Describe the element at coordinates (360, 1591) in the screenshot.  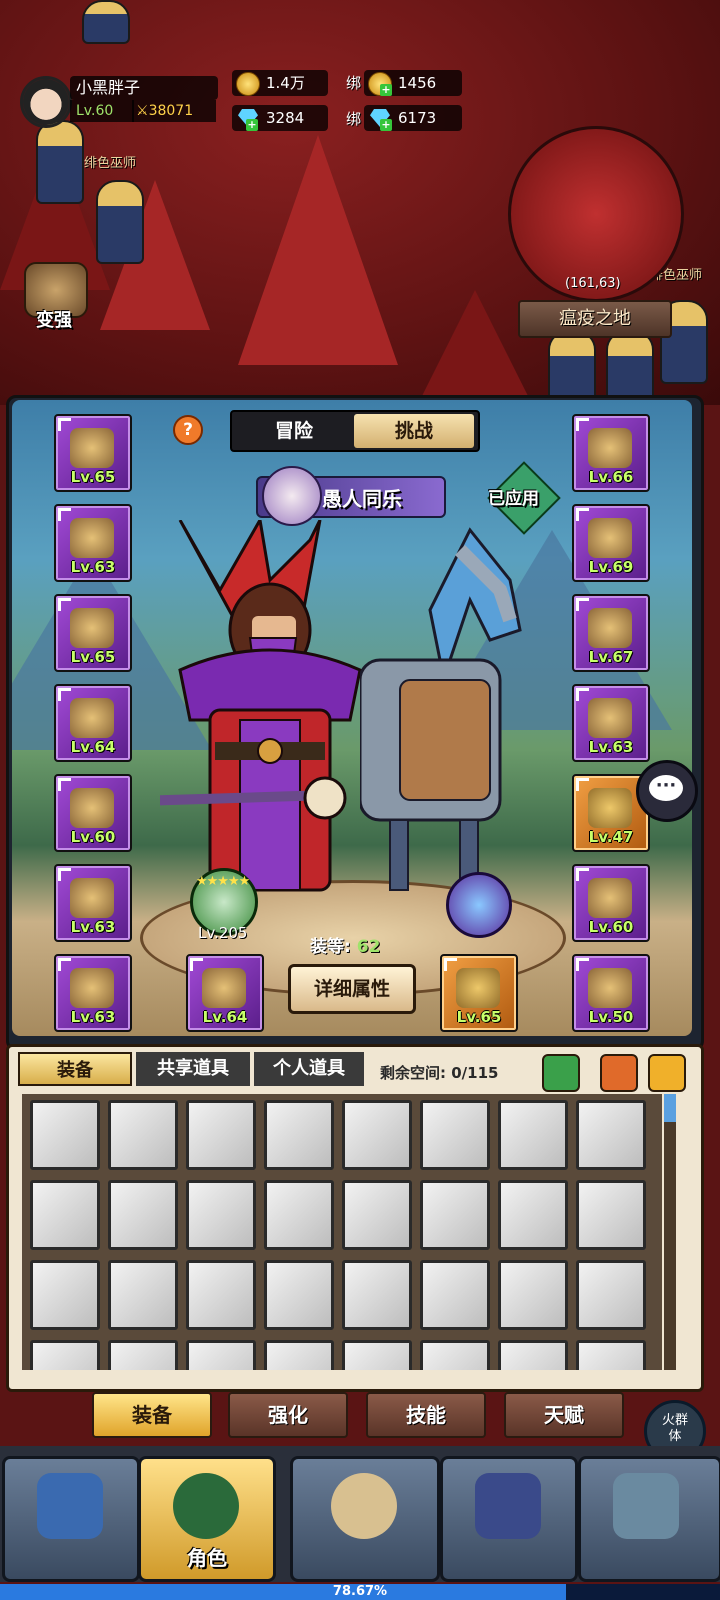
I see `progress-text: 78.67%` at that location.